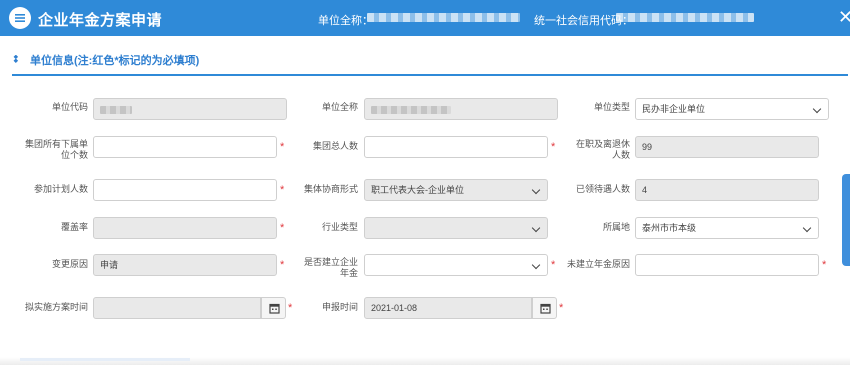 Image resolution: width=850 pixels, height=365 pixels. Describe the element at coordinates (185, 147) in the screenshot. I see `subunit-count-input` at that location.